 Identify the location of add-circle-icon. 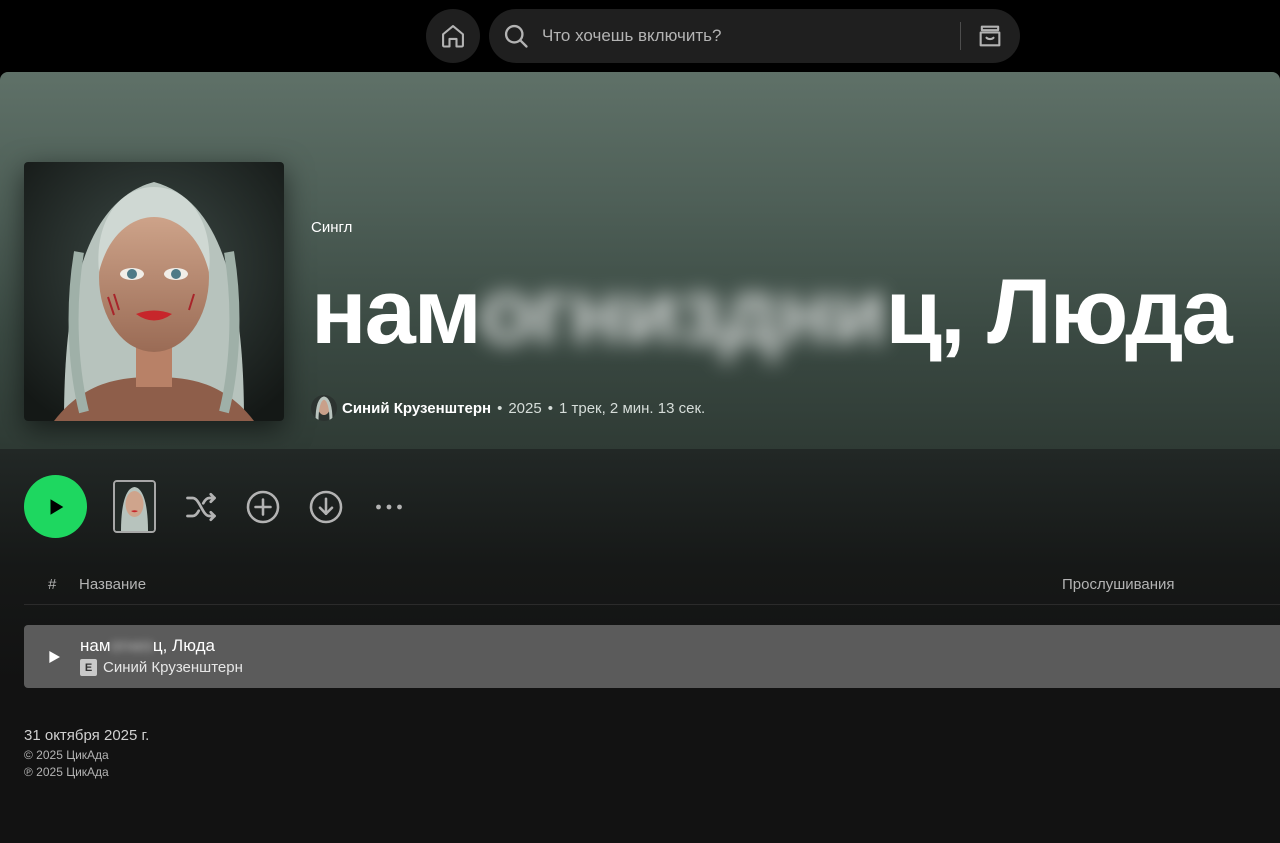
(263, 507).